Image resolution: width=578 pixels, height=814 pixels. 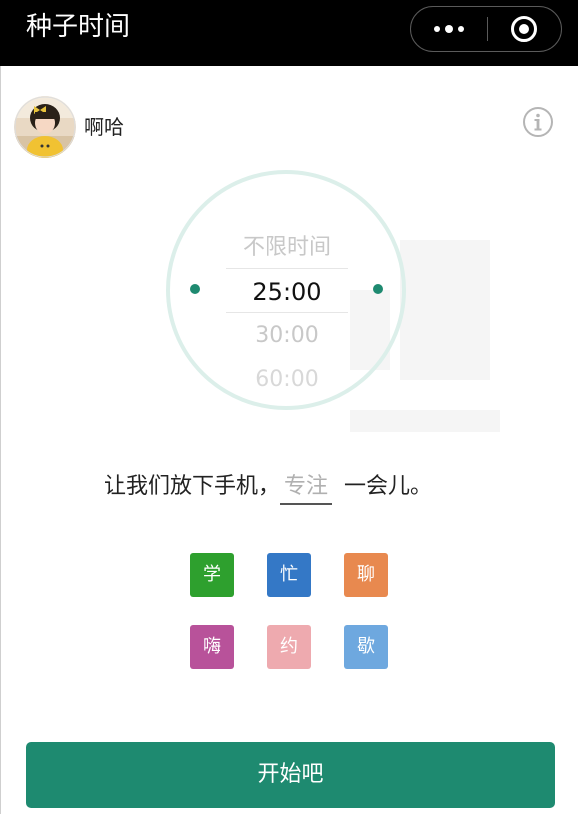 I want to click on app-title: 种子时间, so click(x=78, y=27).